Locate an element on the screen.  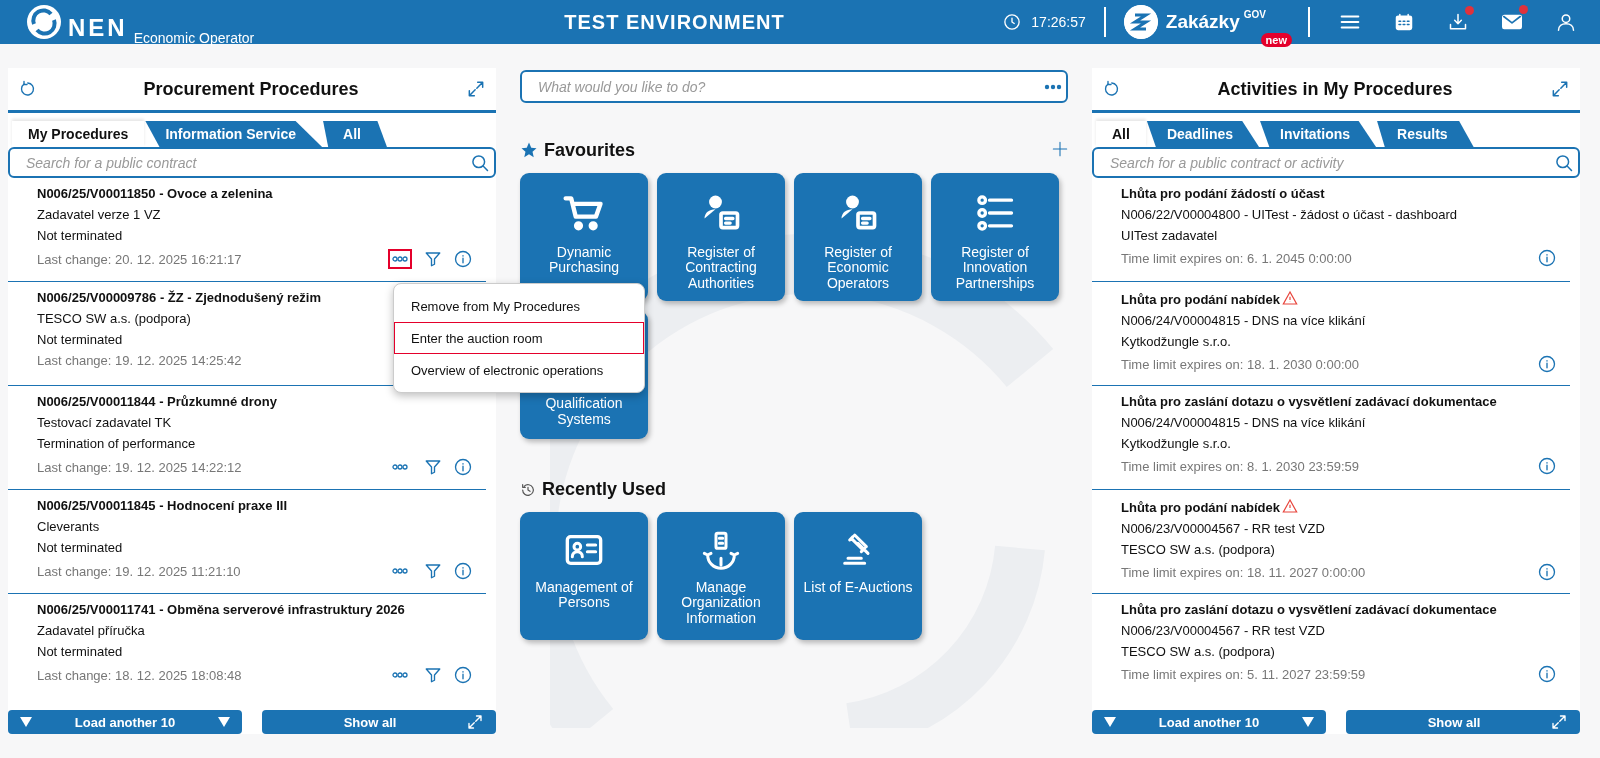
activity-title: Lhůta pro podání žádostí o účast is located at coordinates (1223, 193).